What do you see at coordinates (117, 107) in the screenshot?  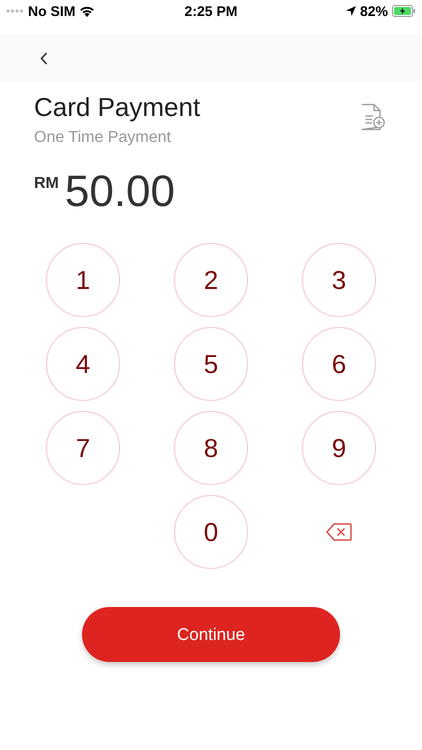 I see `page-title: Card Payment` at bounding box center [117, 107].